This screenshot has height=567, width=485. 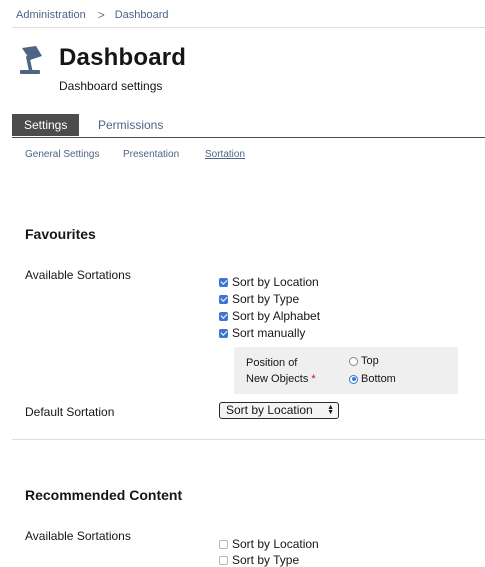 What do you see at coordinates (269, 410) in the screenshot?
I see `select-value: Sort by Location` at bounding box center [269, 410].